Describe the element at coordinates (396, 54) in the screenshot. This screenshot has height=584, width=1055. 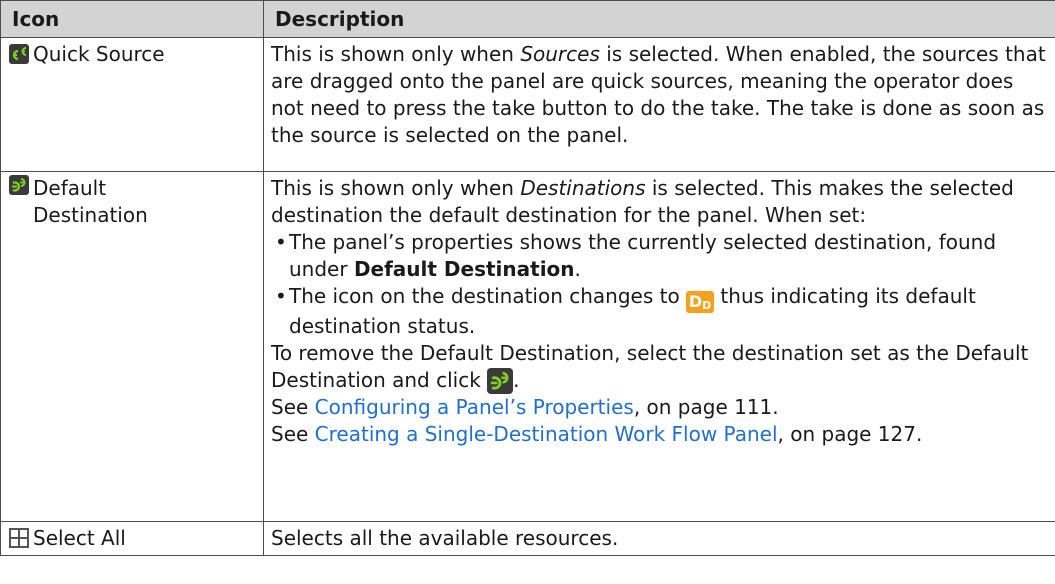
I see `quick-desc-text: This is shown only when` at that location.